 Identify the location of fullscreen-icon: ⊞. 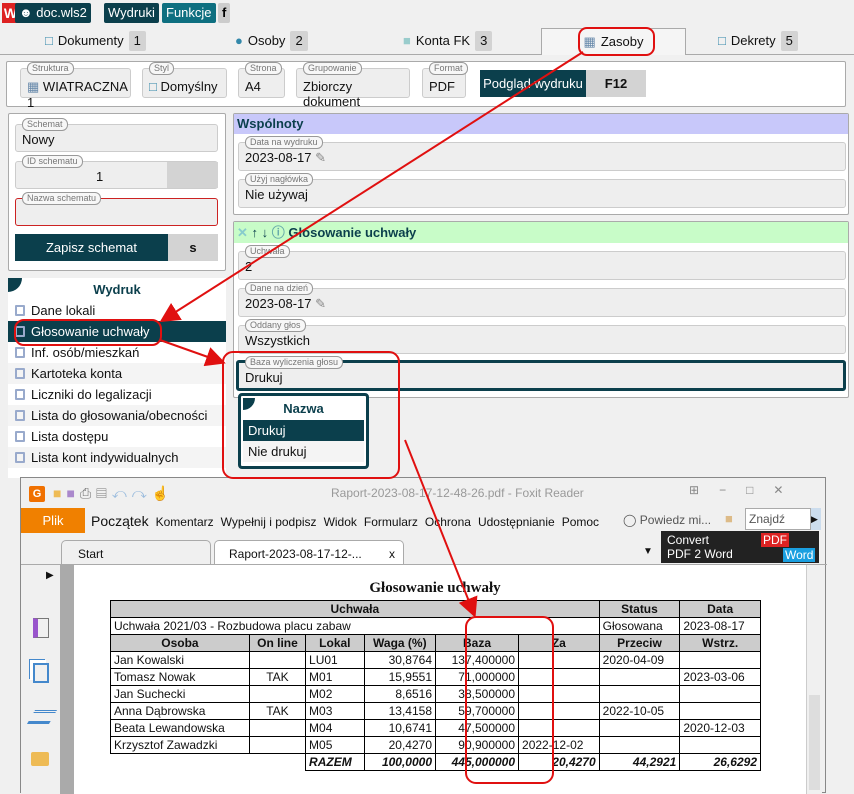
(704, 490).